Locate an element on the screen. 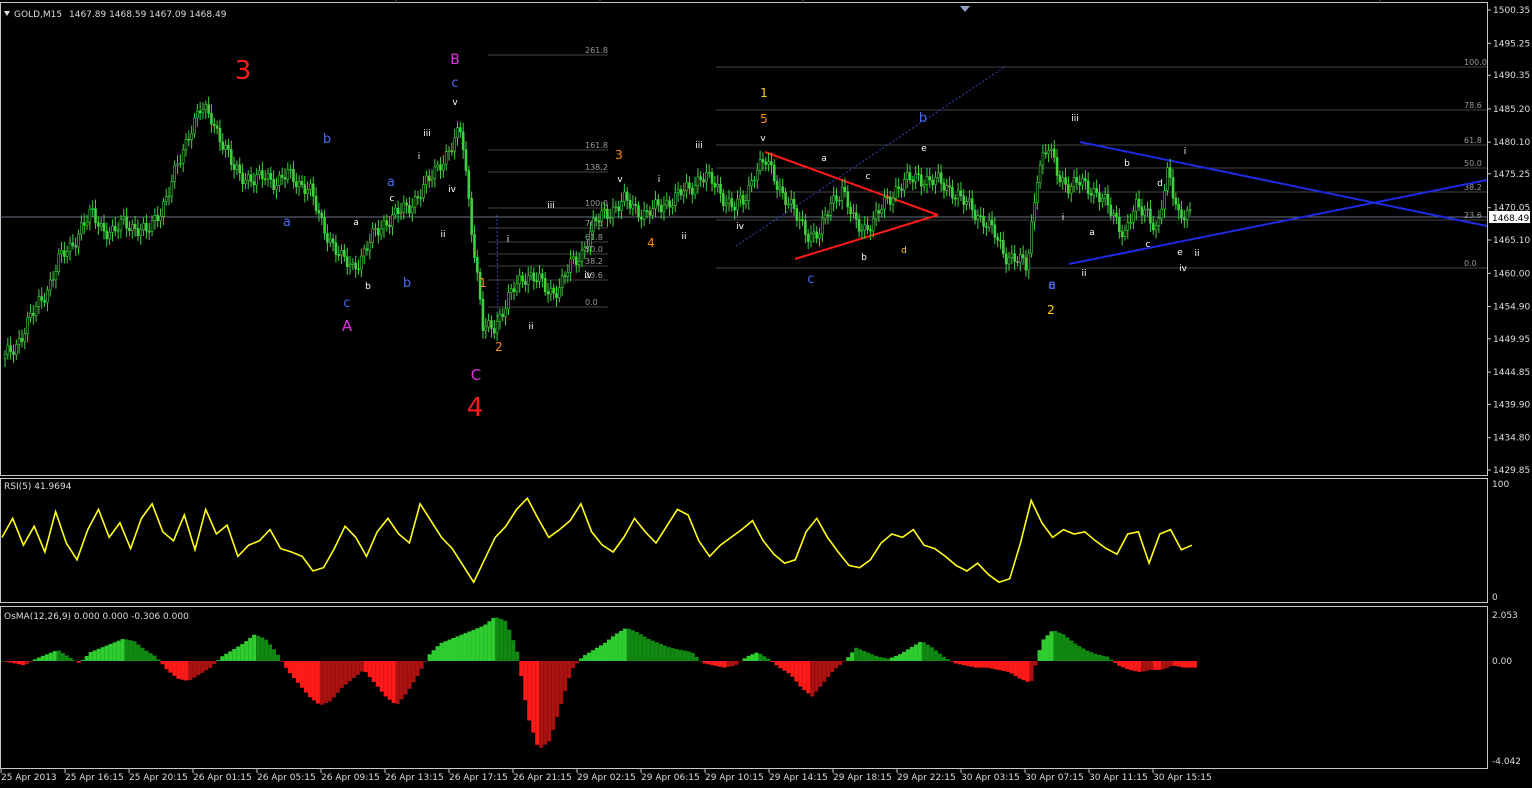 This screenshot has width=1532, height=788. time-tick-label: 26 Apr 17:15 is located at coordinates (478, 778).